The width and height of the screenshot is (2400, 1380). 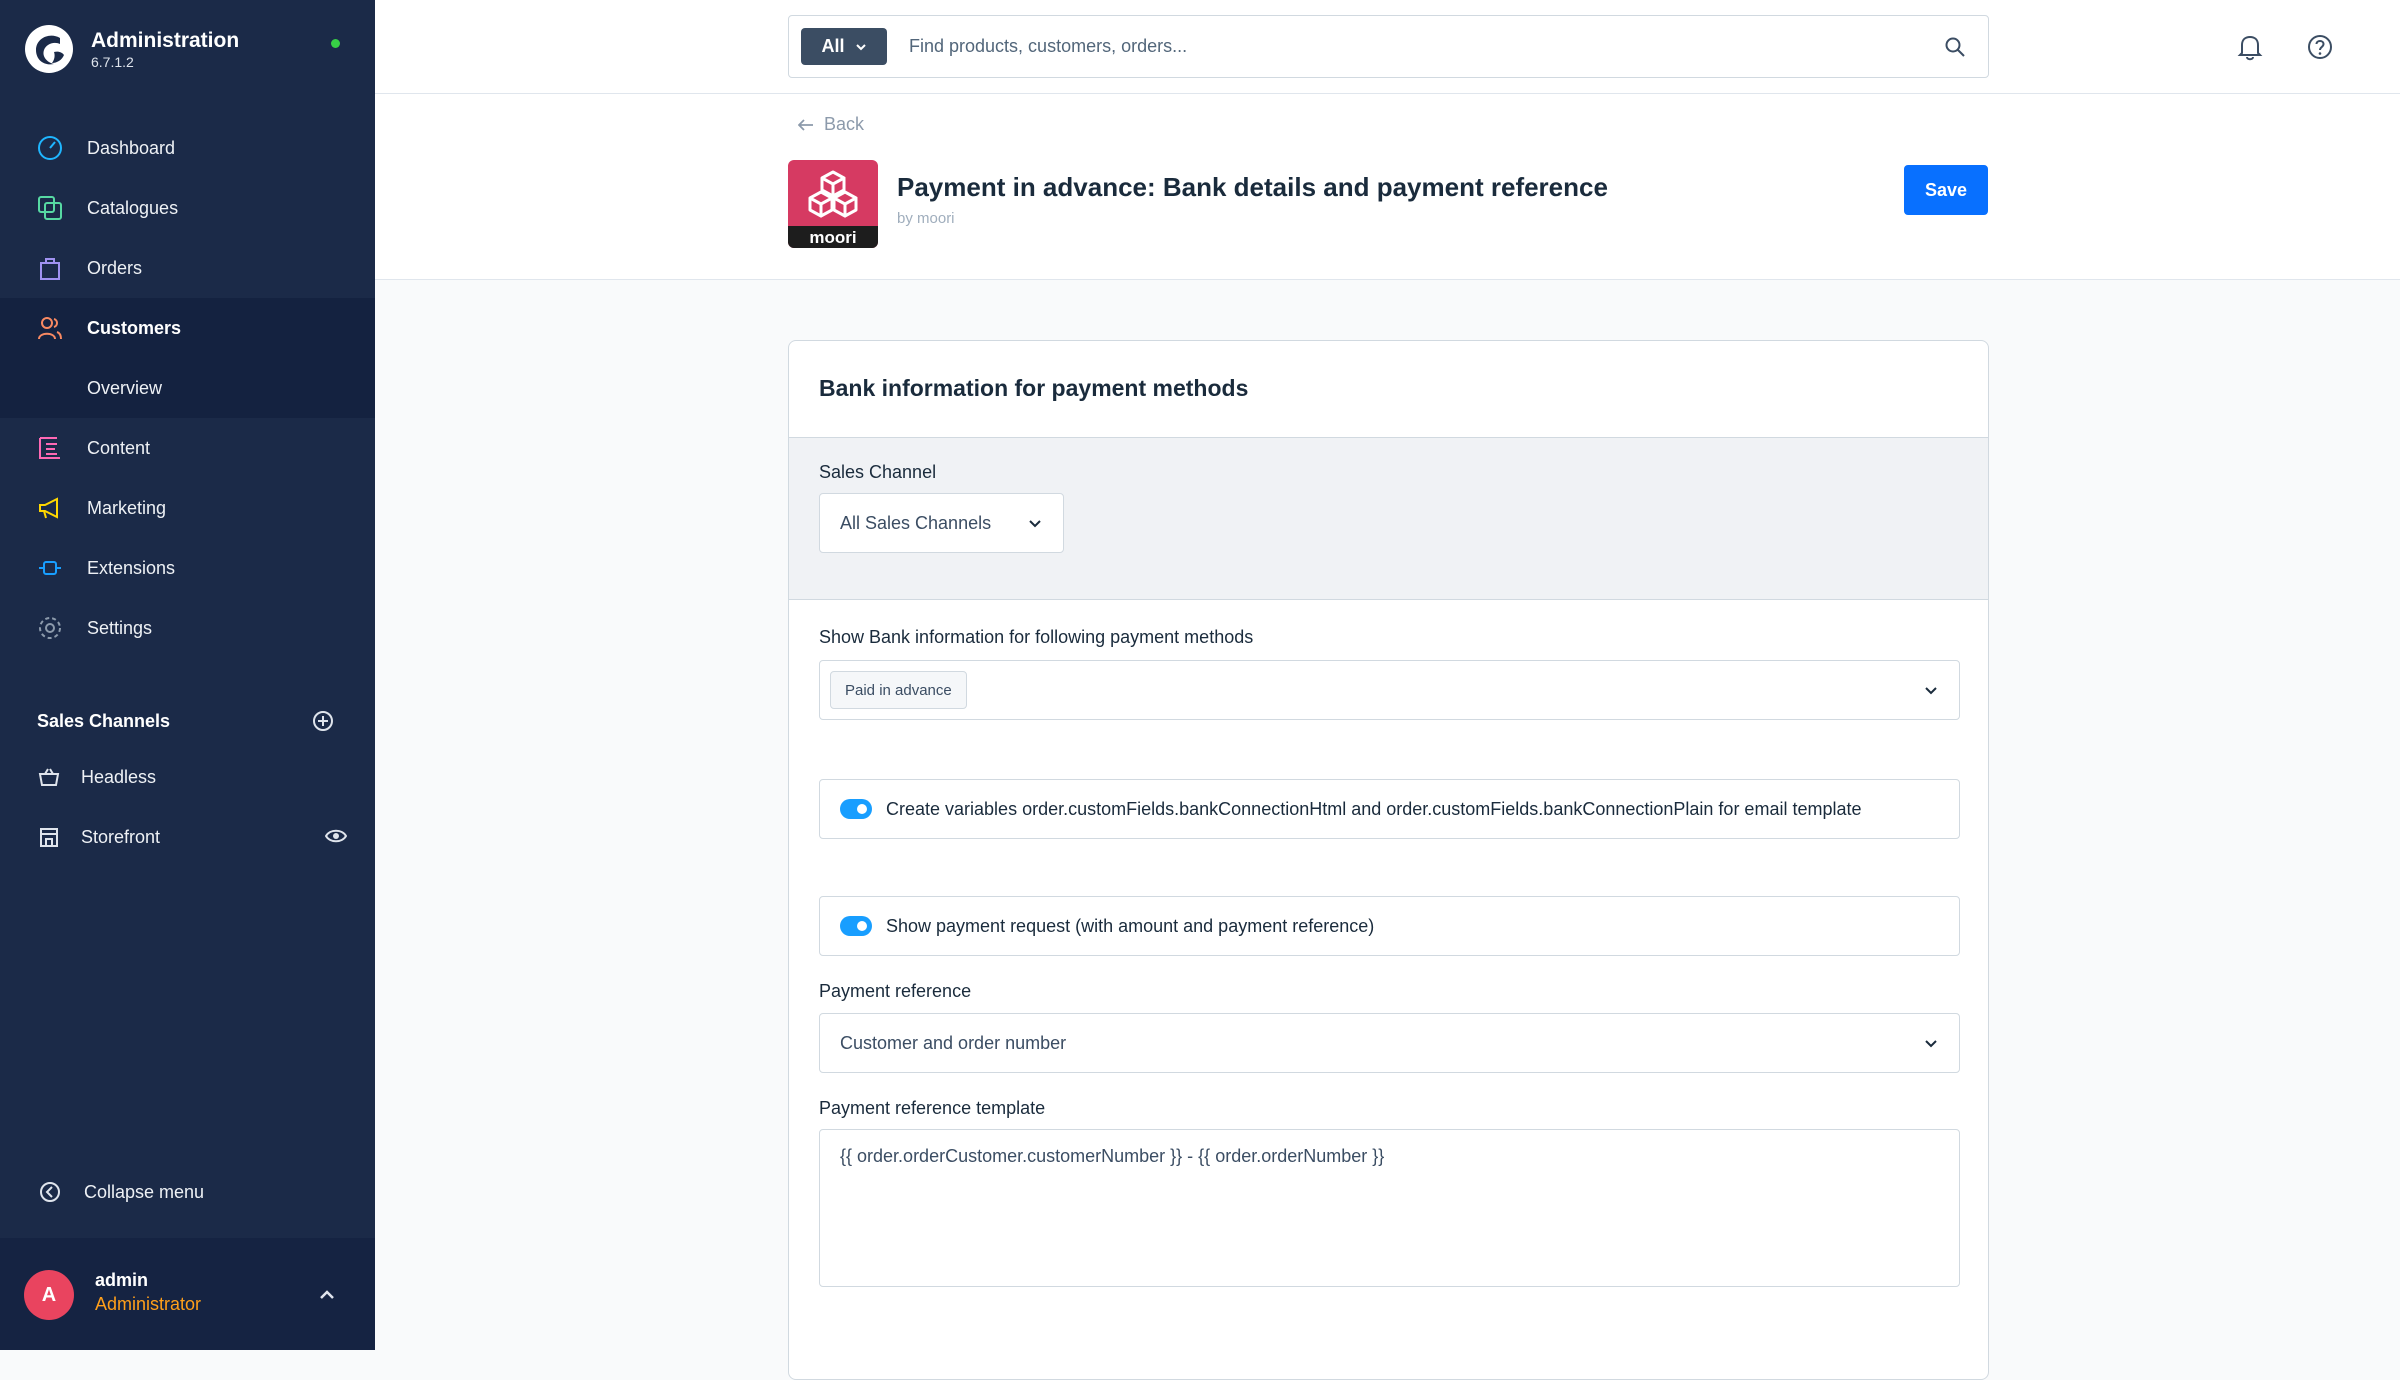 What do you see at coordinates (953, 1042) in the screenshot?
I see `payment-reference-value: Customer and order number` at bounding box center [953, 1042].